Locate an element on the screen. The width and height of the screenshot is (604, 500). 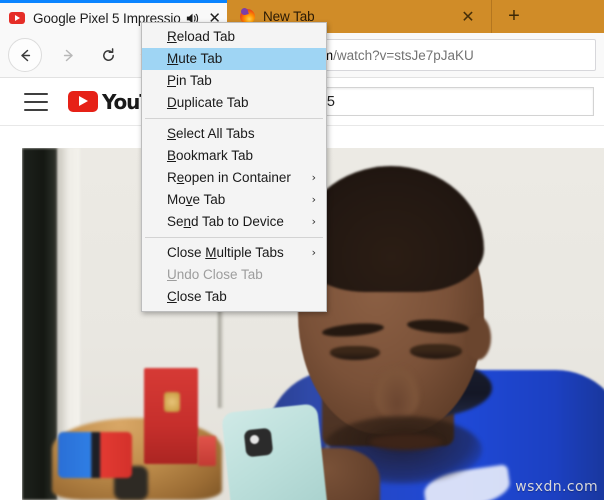
back-button is located at coordinates (25, 55).